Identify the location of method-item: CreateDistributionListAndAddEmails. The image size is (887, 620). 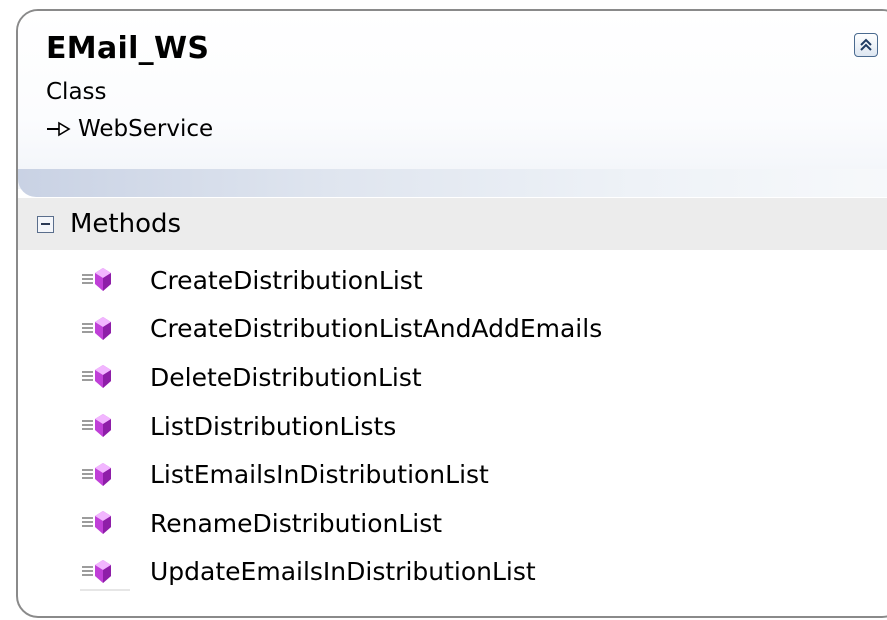
(452, 329).